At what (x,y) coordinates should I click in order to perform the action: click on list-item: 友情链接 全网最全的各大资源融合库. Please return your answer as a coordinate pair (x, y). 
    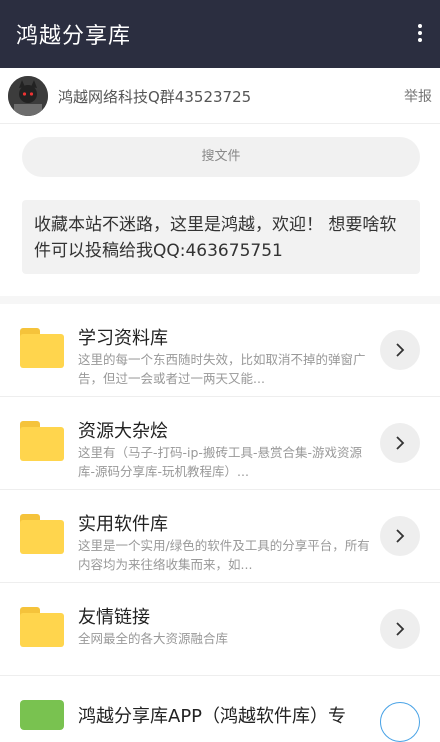
    Looking at the image, I should click on (220, 629).